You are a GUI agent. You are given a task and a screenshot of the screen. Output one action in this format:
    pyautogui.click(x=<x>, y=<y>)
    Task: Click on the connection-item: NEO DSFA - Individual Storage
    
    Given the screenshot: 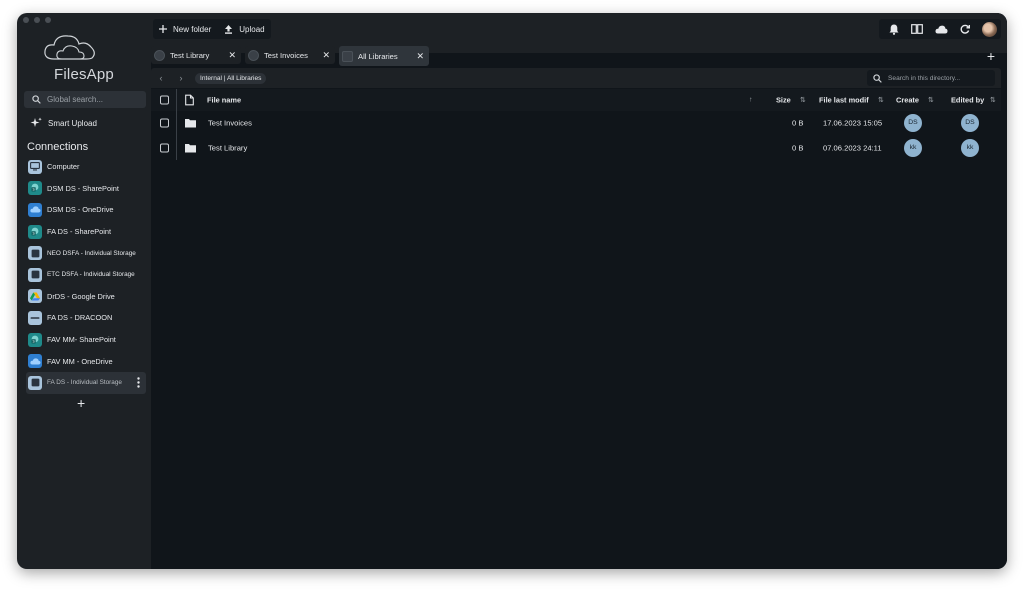 What is the action you would take?
    pyautogui.click(x=86, y=253)
    